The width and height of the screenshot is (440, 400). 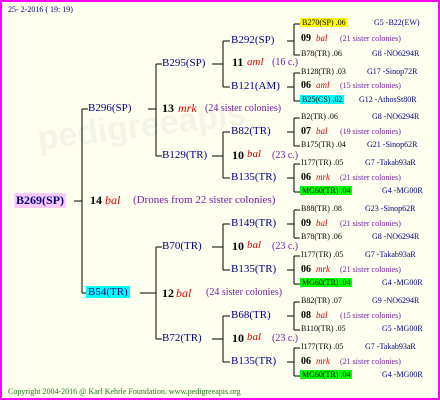 What do you see at coordinates (285, 155) in the screenshot?
I see `dam-dam-note: (23 c.)` at bounding box center [285, 155].